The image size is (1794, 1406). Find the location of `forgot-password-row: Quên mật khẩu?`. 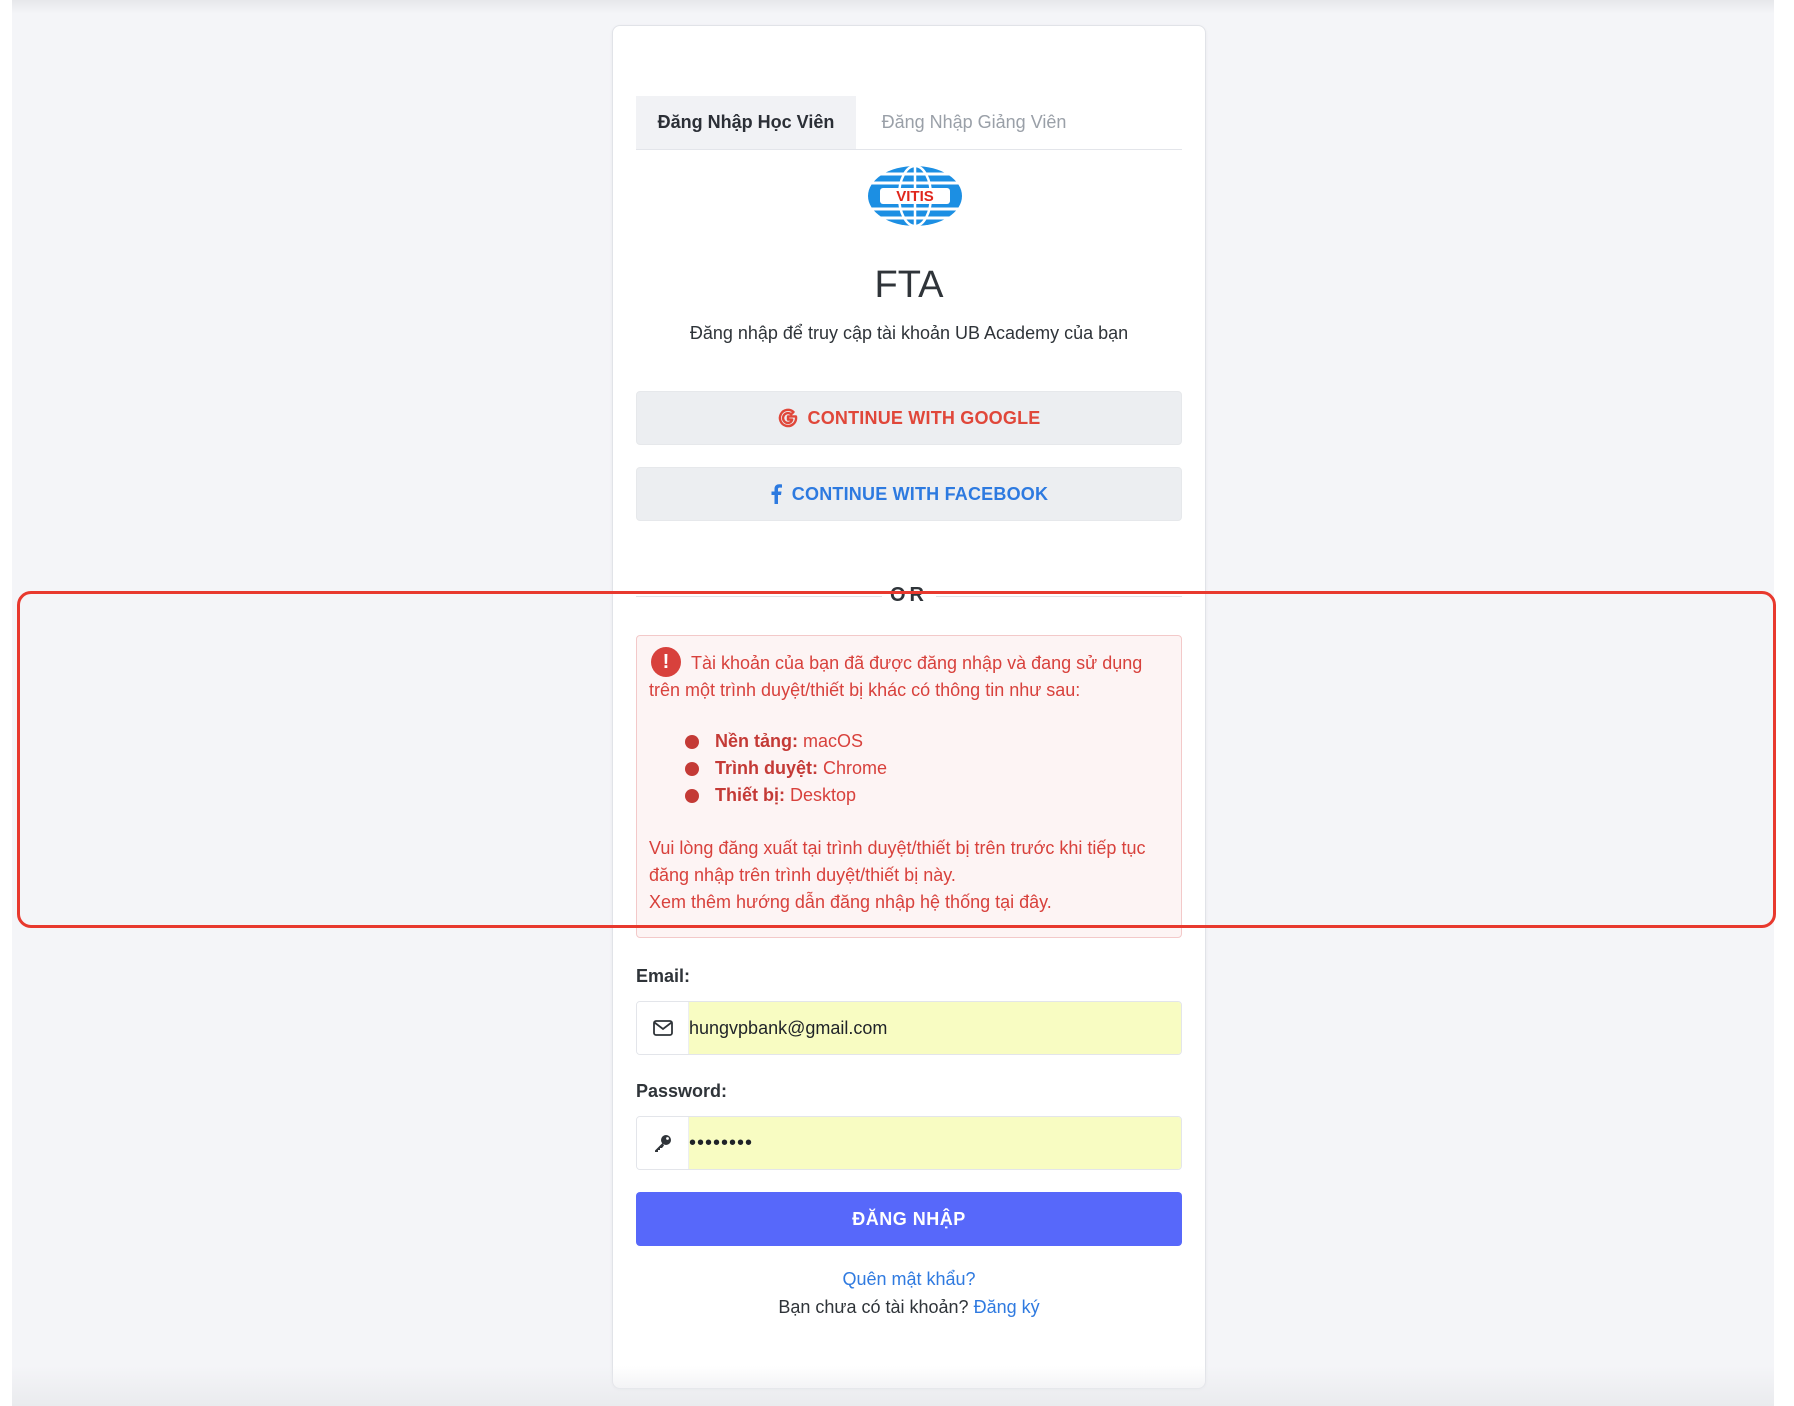

forgot-password-row: Quên mật khẩu? is located at coordinates (909, 1279).